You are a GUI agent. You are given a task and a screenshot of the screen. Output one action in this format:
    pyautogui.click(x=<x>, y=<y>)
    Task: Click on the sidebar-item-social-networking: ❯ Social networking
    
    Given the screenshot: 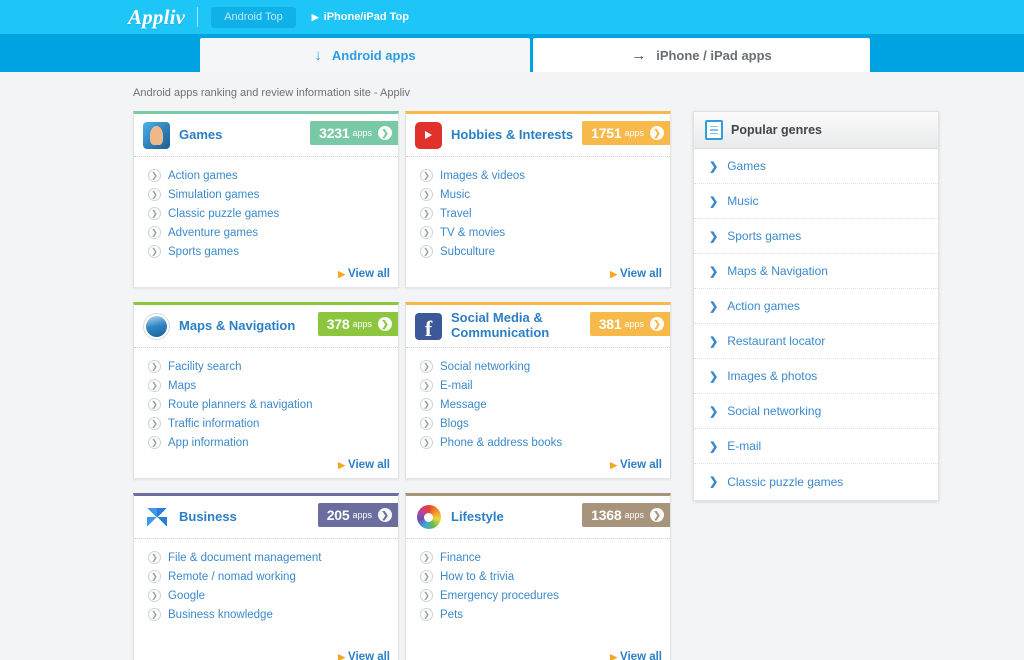 What is the action you would take?
    pyautogui.click(x=816, y=411)
    